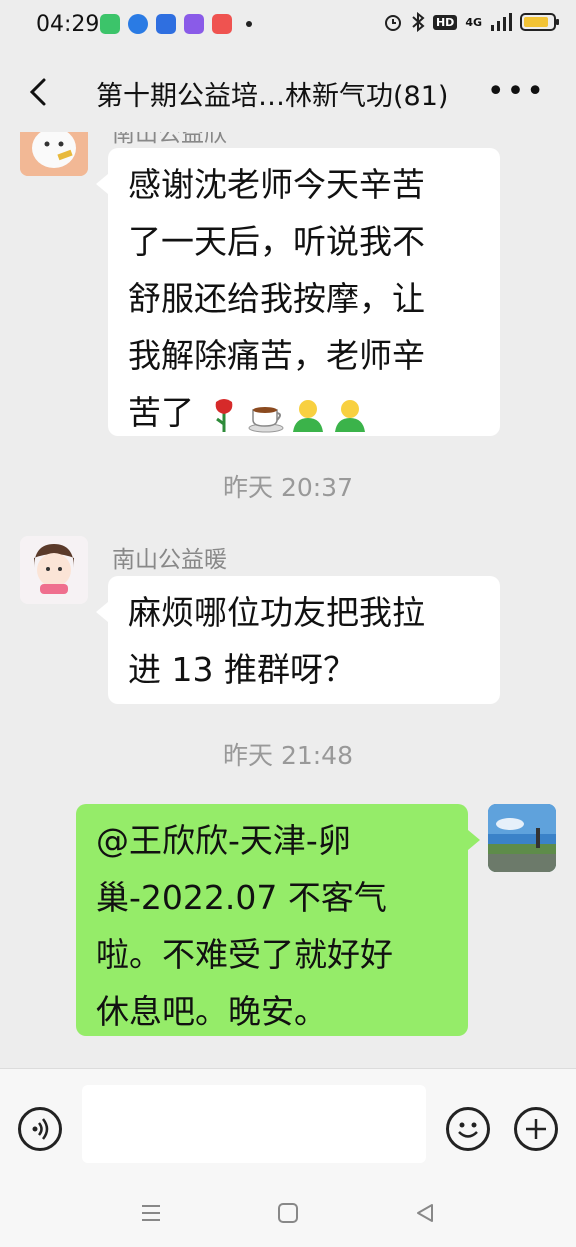  What do you see at coordinates (222, 24) in the screenshot?
I see `music-icon` at bounding box center [222, 24].